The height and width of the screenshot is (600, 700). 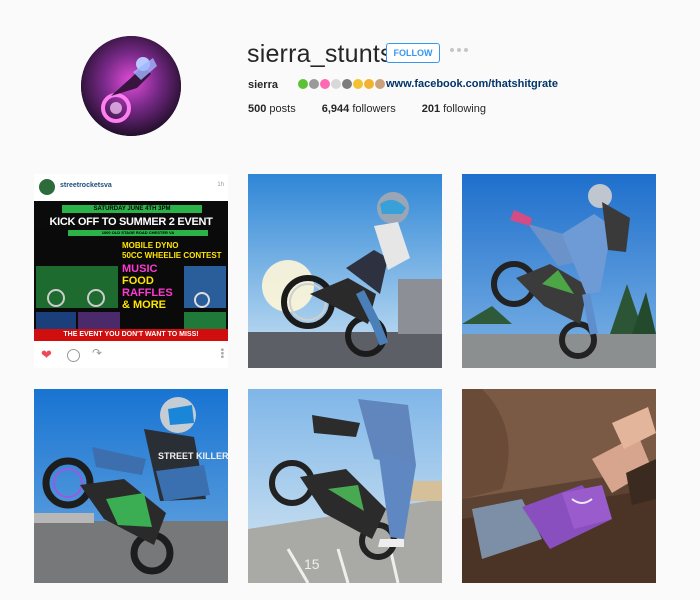 I want to click on svg-text: 15, so click(x=312, y=564).